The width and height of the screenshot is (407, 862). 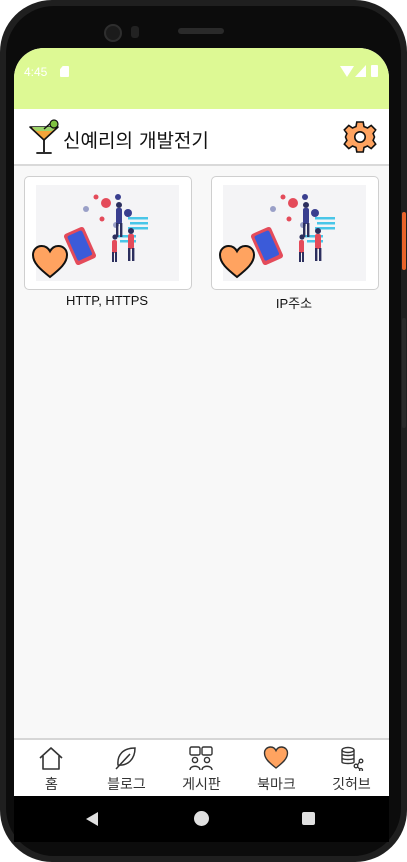 What do you see at coordinates (352, 758) in the screenshot?
I see `database-share-icon` at bounding box center [352, 758].